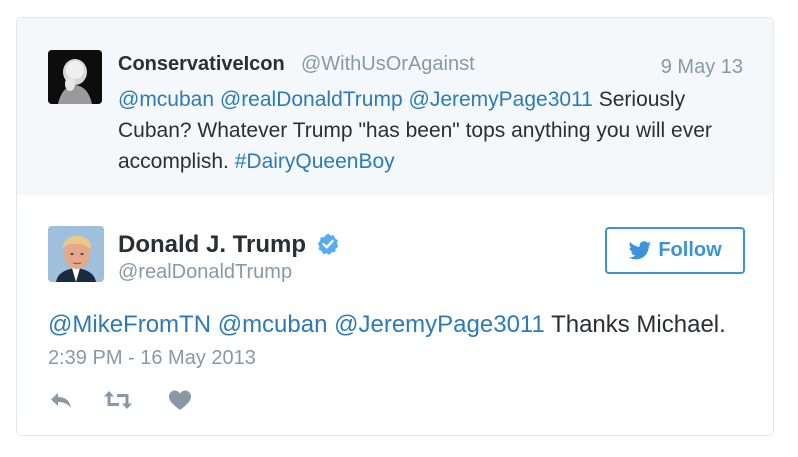 The width and height of the screenshot is (798, 457). Describe the element at coordinates (315, 161) in the screenshot. I see `hashtag-link: #DairyQueenBoy` at that location.